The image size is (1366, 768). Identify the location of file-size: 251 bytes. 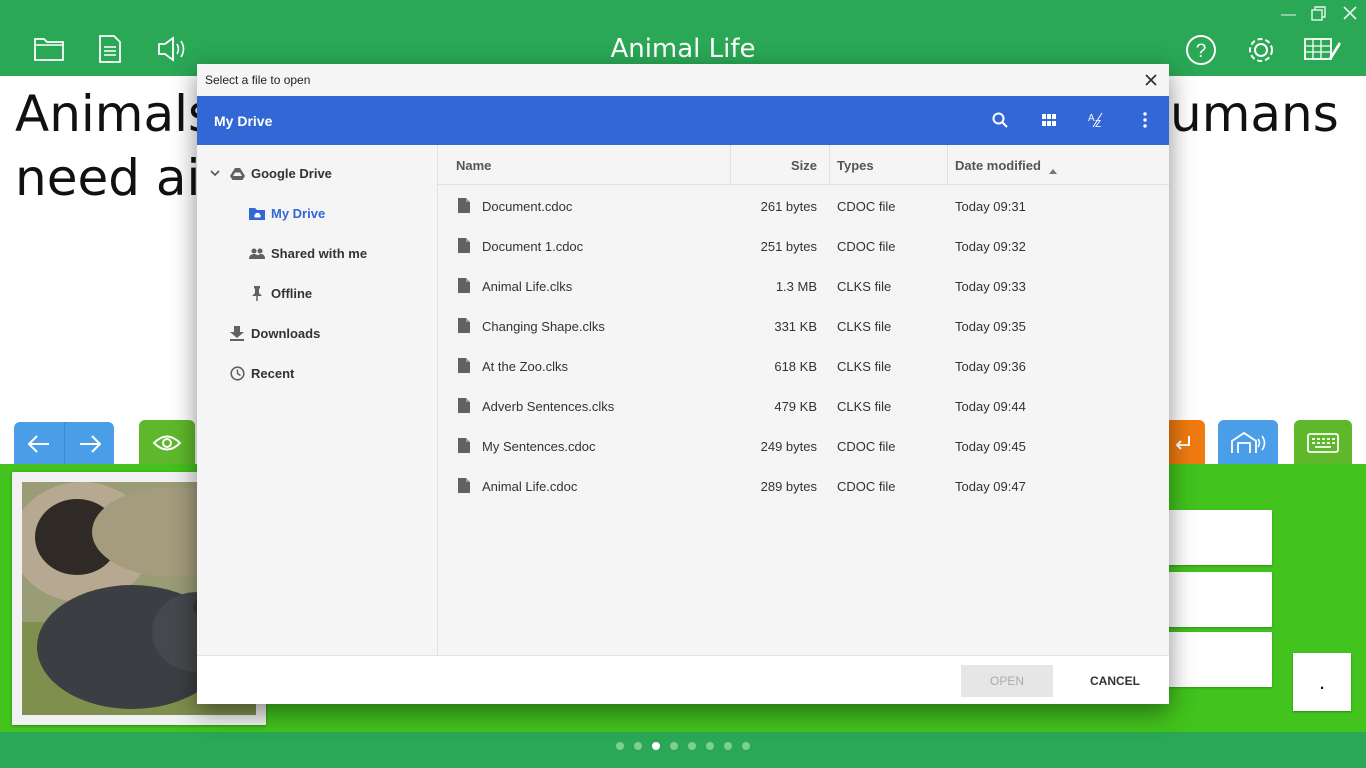
(788, 246).